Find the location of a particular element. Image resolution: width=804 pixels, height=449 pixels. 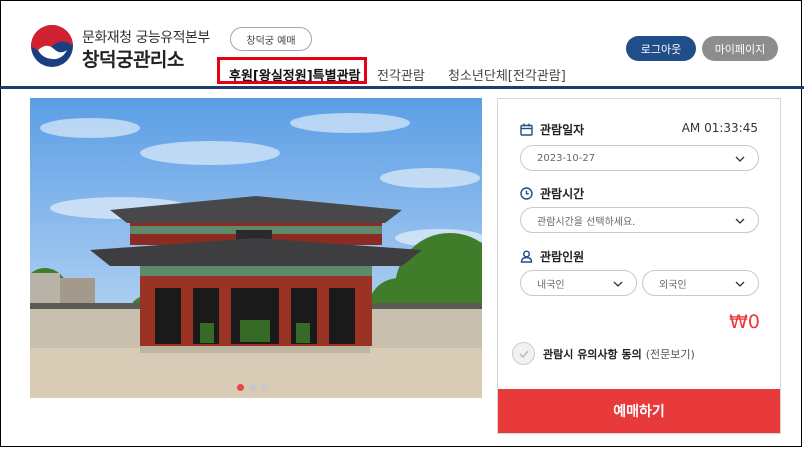

agree-label: 관람시 유의사항 동의 is located at coordinates (592, 354).